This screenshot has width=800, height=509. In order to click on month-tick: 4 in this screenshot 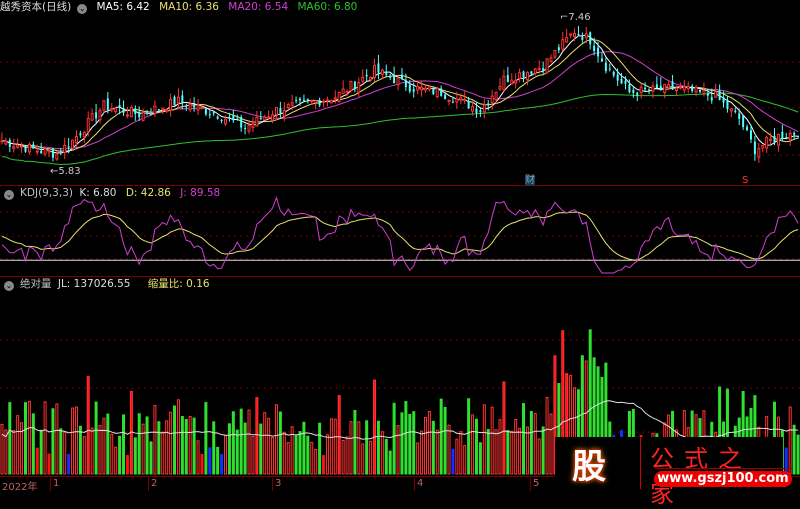, I will do `click(418, 484)`.